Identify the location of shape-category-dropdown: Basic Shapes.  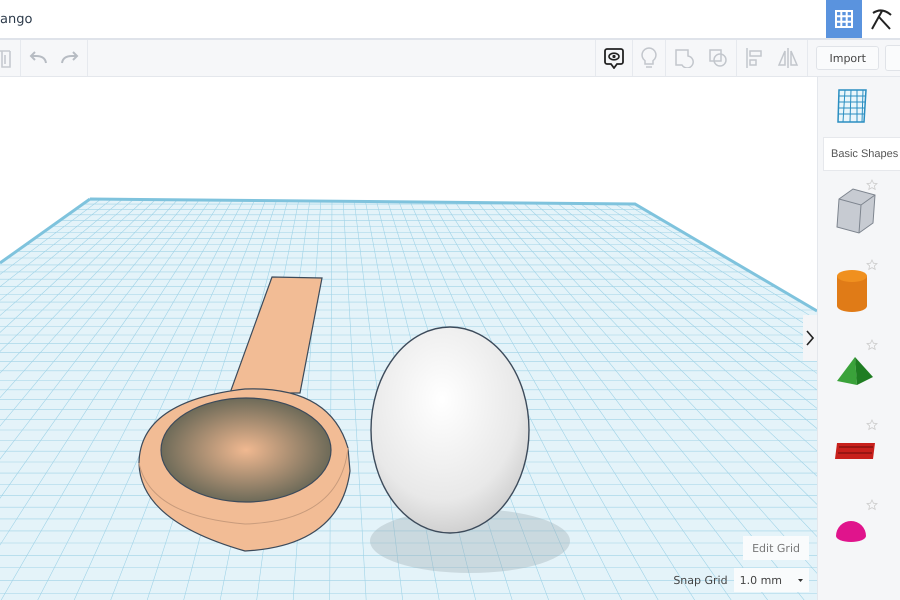
(861, 154).